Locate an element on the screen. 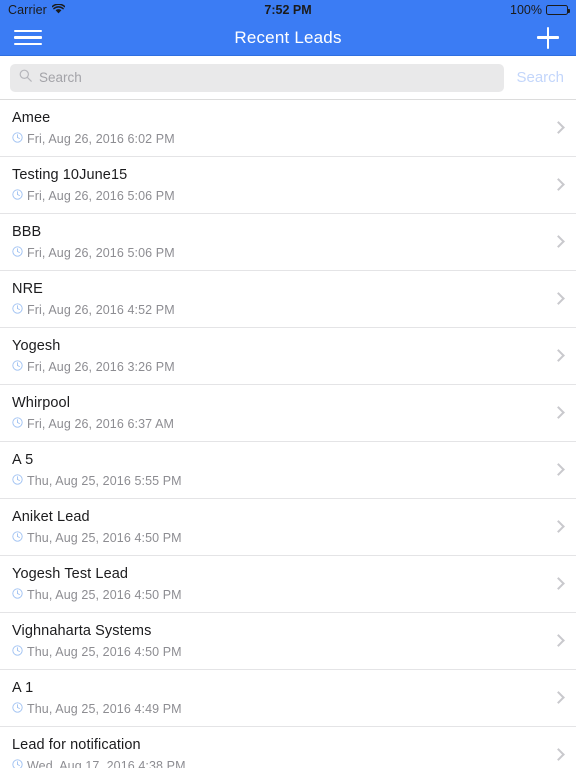 The height and width of the screenshot is (768, 576). lead-subtitle: Fri, Aug 26, 2016 3:26 PM is located at coordinates (294, 367).